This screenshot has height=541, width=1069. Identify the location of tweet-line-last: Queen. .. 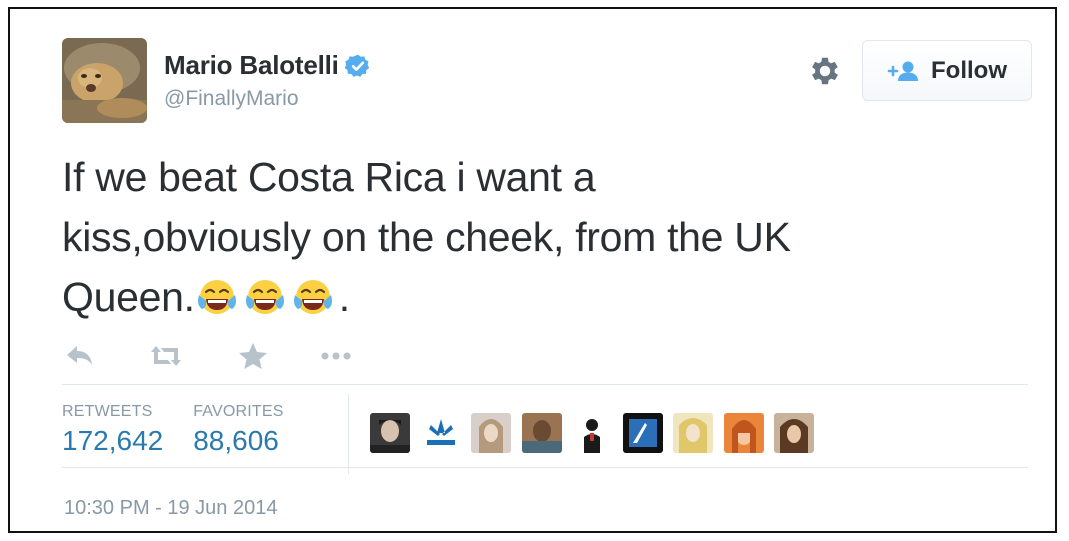
(537, 297).